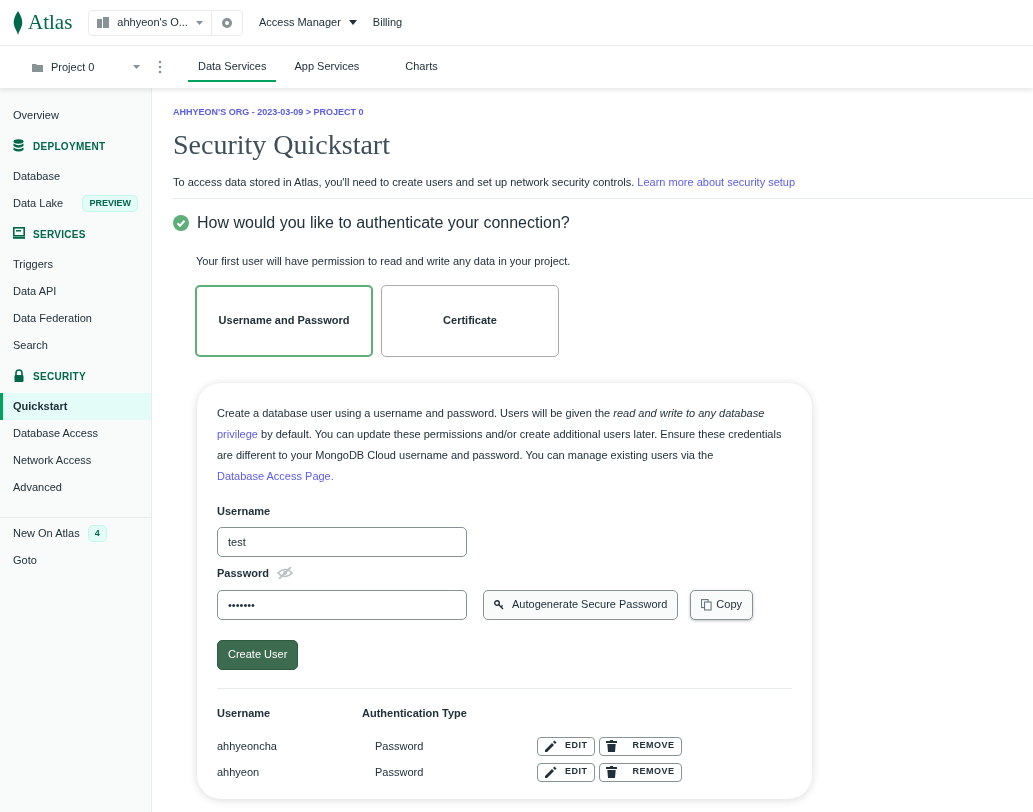 Image resolution: width=1033 pixels, height=812 pixels. What do you see at coordinates (75, 433) in the screenshot?
I see `sidebar-item: Database Access` at bounding box center [75, 433].